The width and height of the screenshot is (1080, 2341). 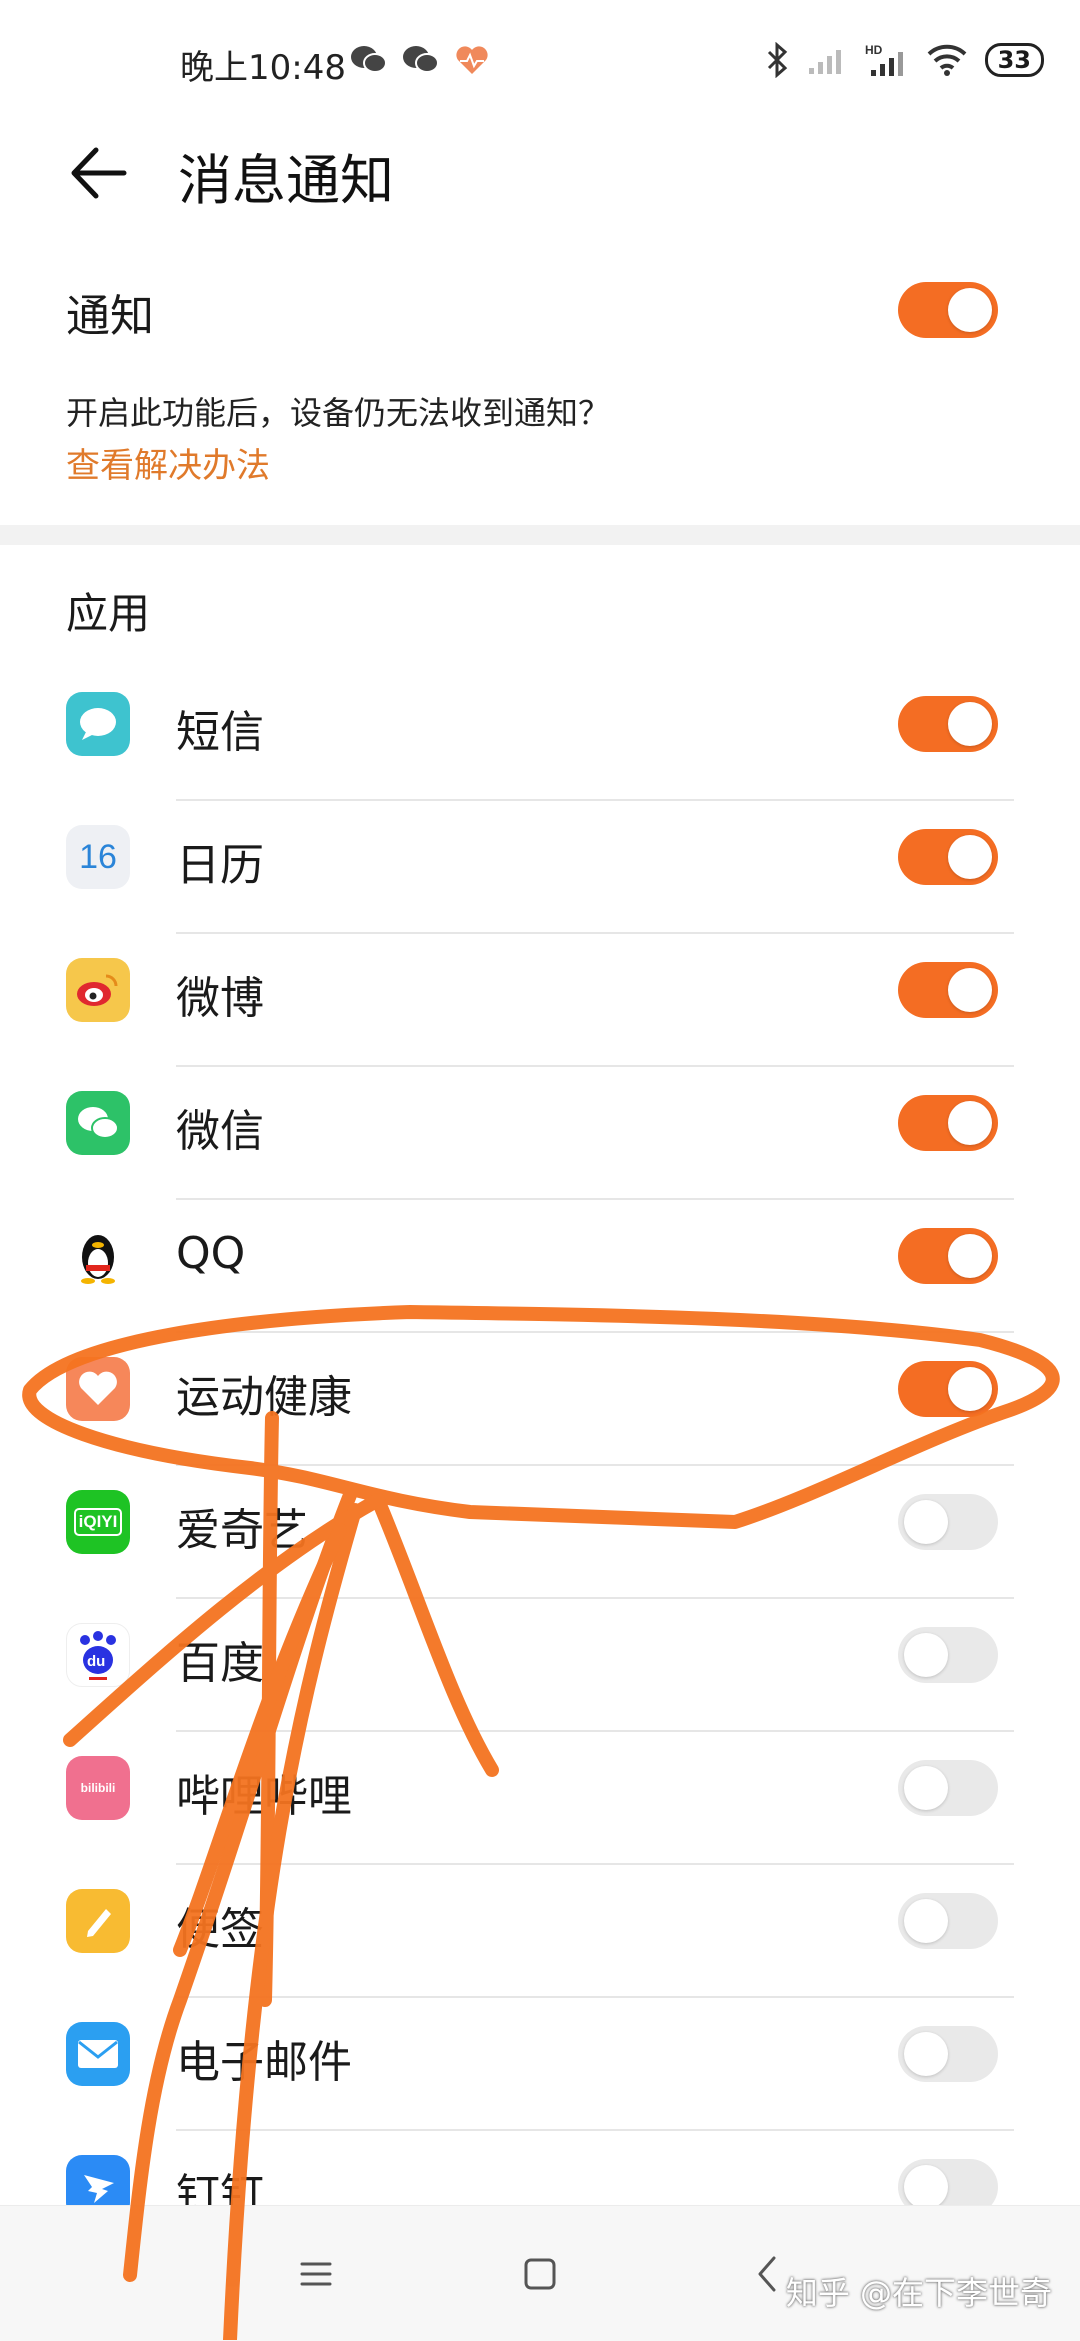 What do you see at coordinates (264, 1397) in the screenshot?
I see `app-name: 运动健康` at bounding box center [264, 1397].